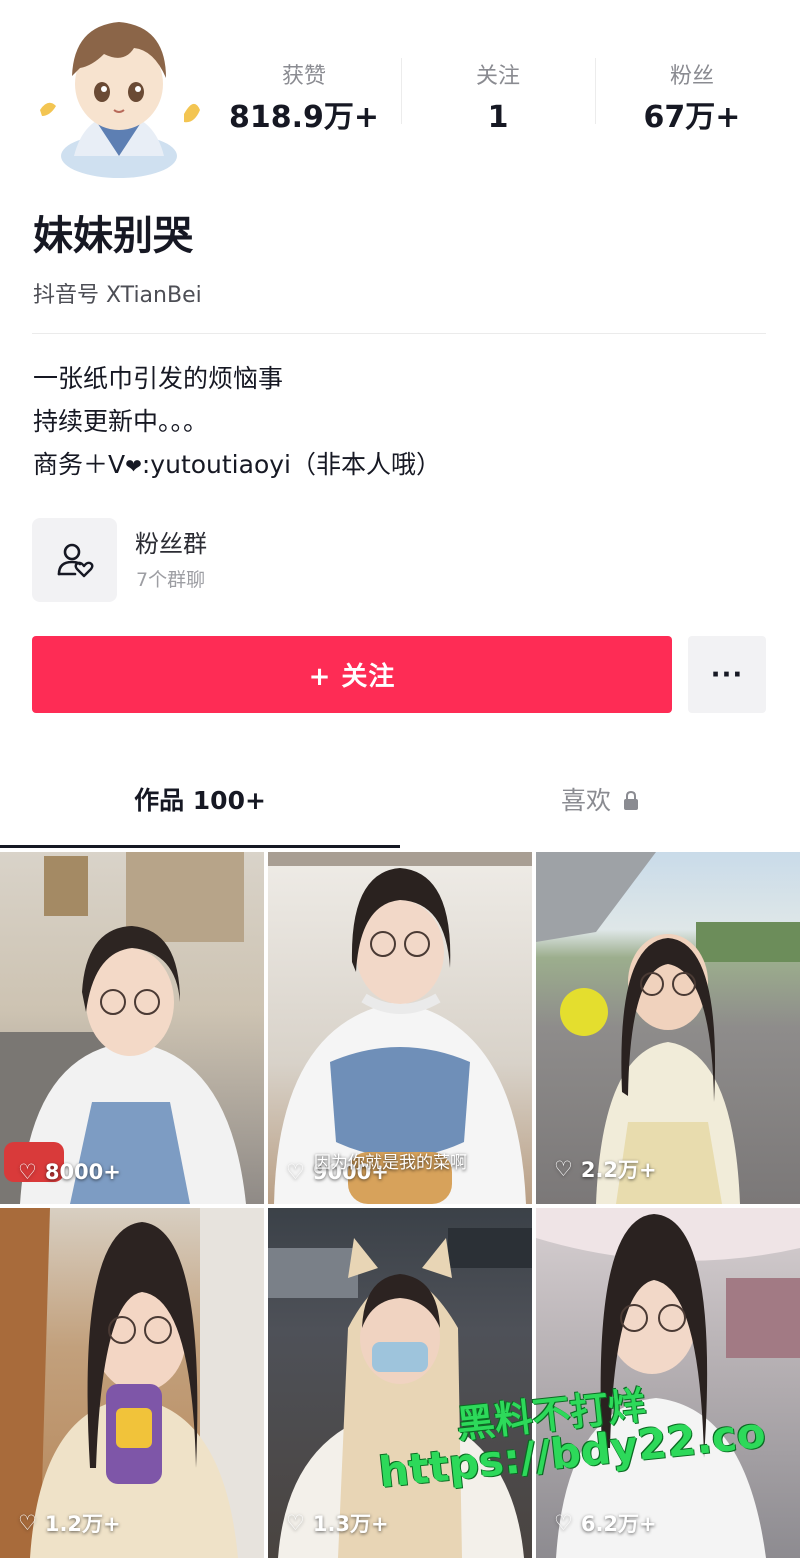 The height and width of the screenshot is (1558, 800). I want to click on video-thumbnail: ♡ 1.3万+, so click(400, 1383).